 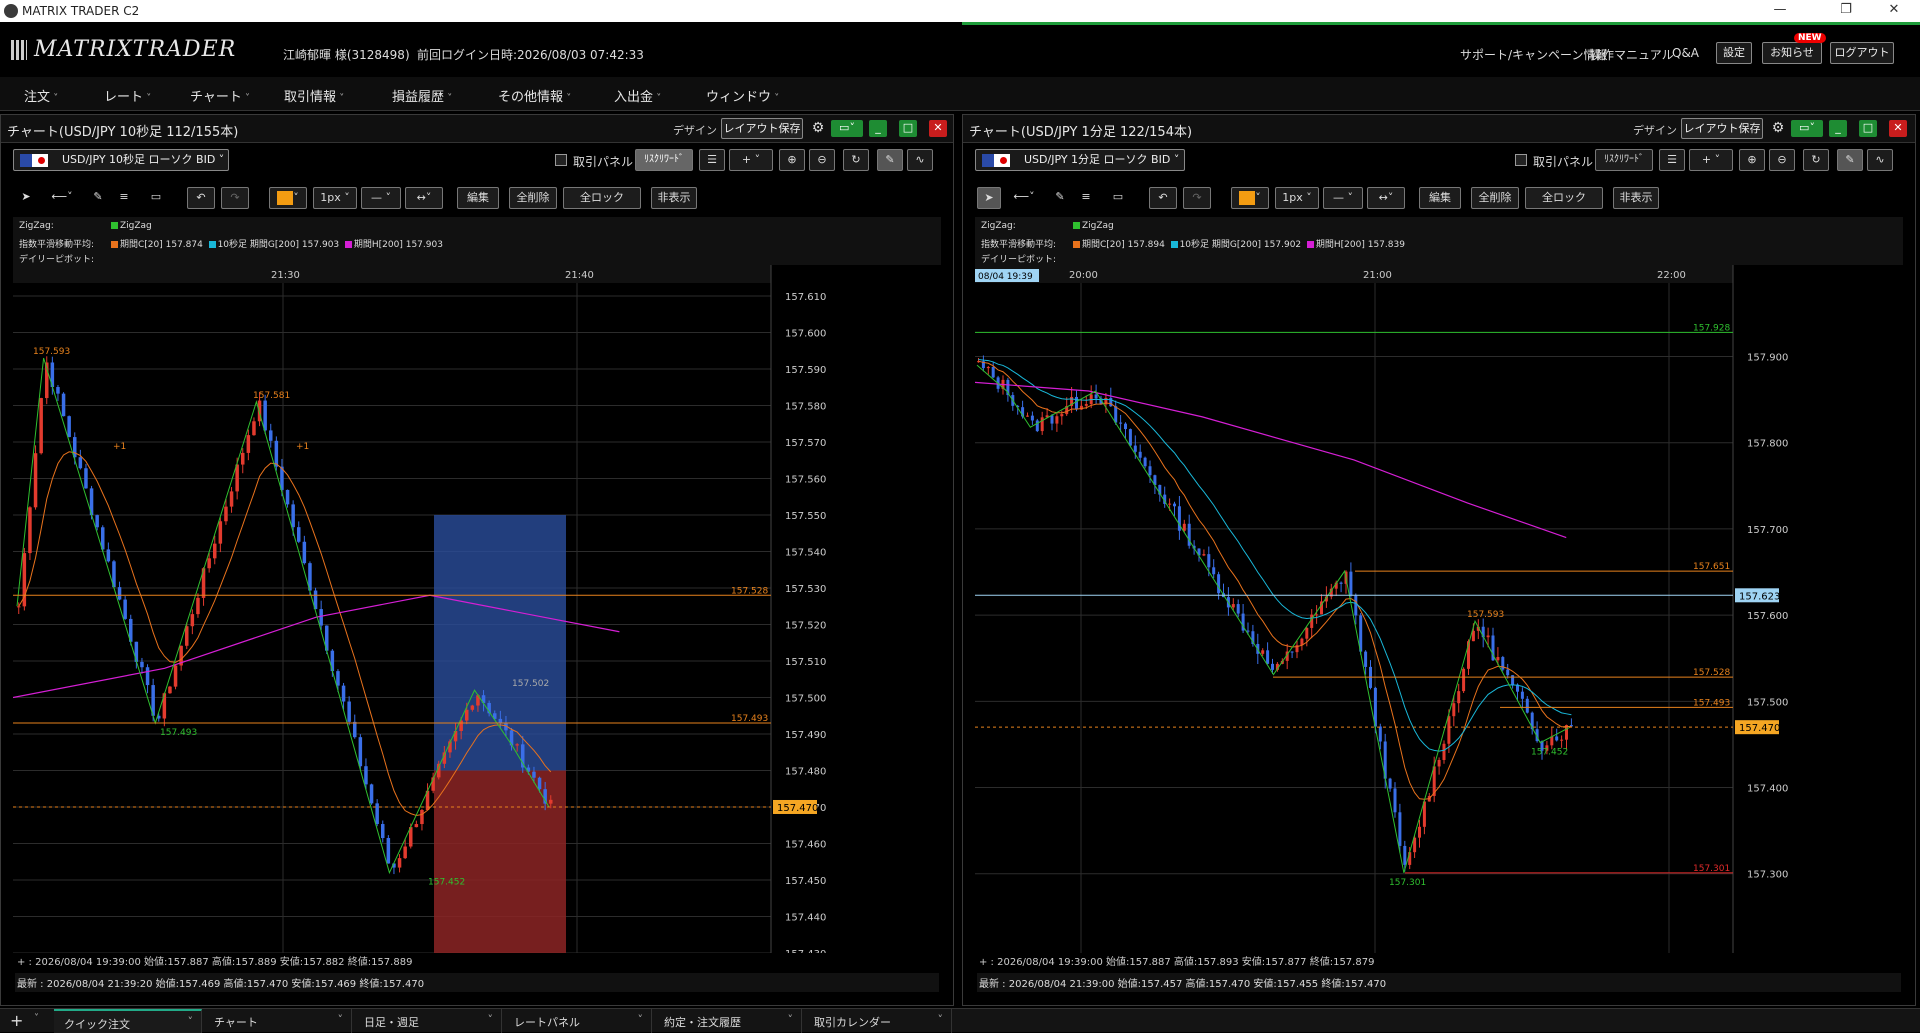 What do you see at coordinates (878, 1021) in the screenshot?
I see `tab-trade-calendar: 取引カレンダー` at bounding box center [878, 1021].